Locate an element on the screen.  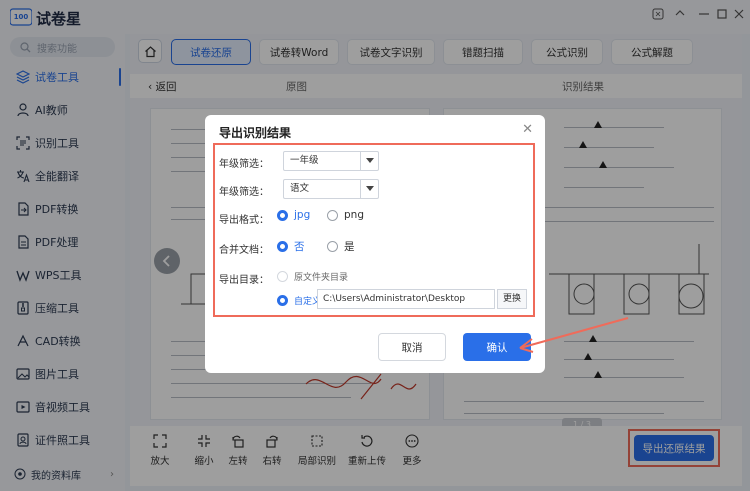
confirm-button: 确认 is located at coordinates (497, 347).